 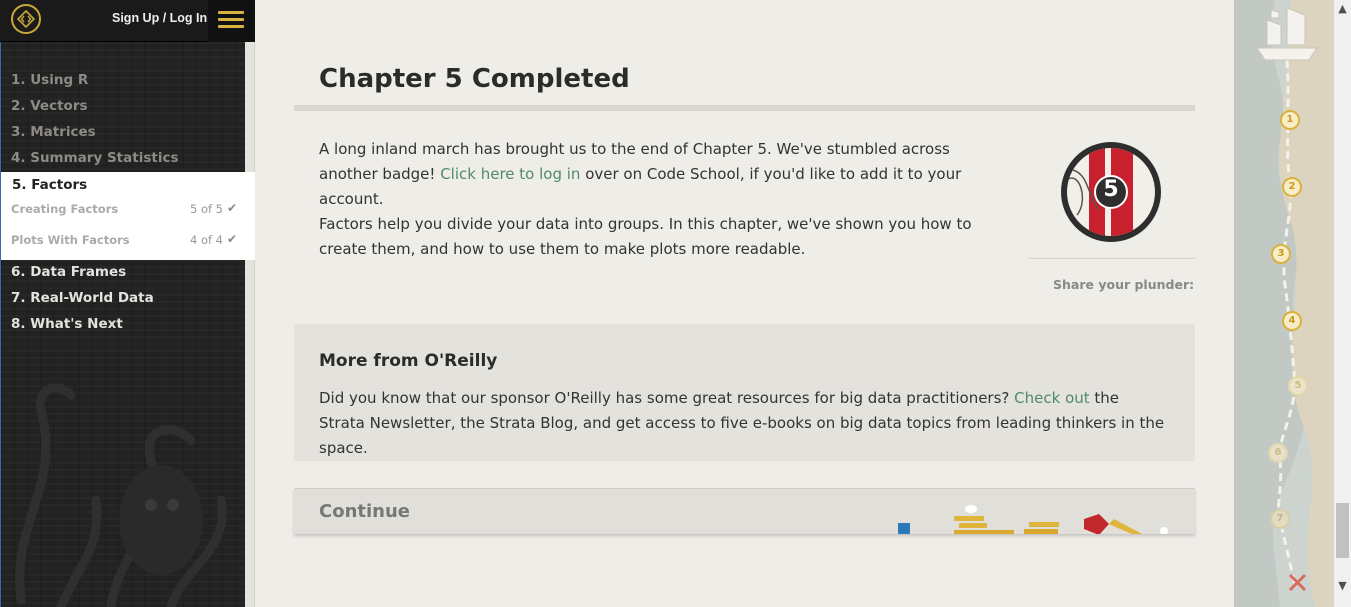 What do you see at coordinates (1284, 303) in the screenshot?
I see `progress-map: 1 2 3 4 5 6 7` at bounding box center [1284, 303].